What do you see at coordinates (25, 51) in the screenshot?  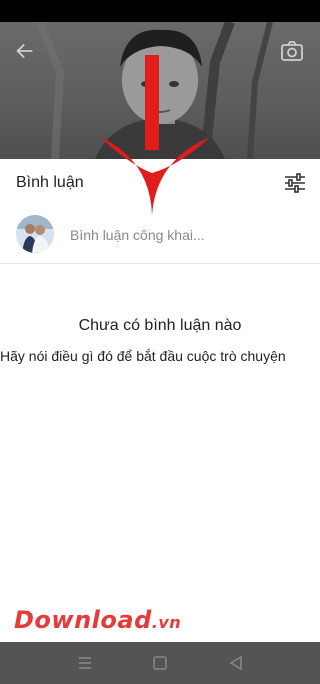 I see `back-arrow-icon` at bounding box center [25, 51].